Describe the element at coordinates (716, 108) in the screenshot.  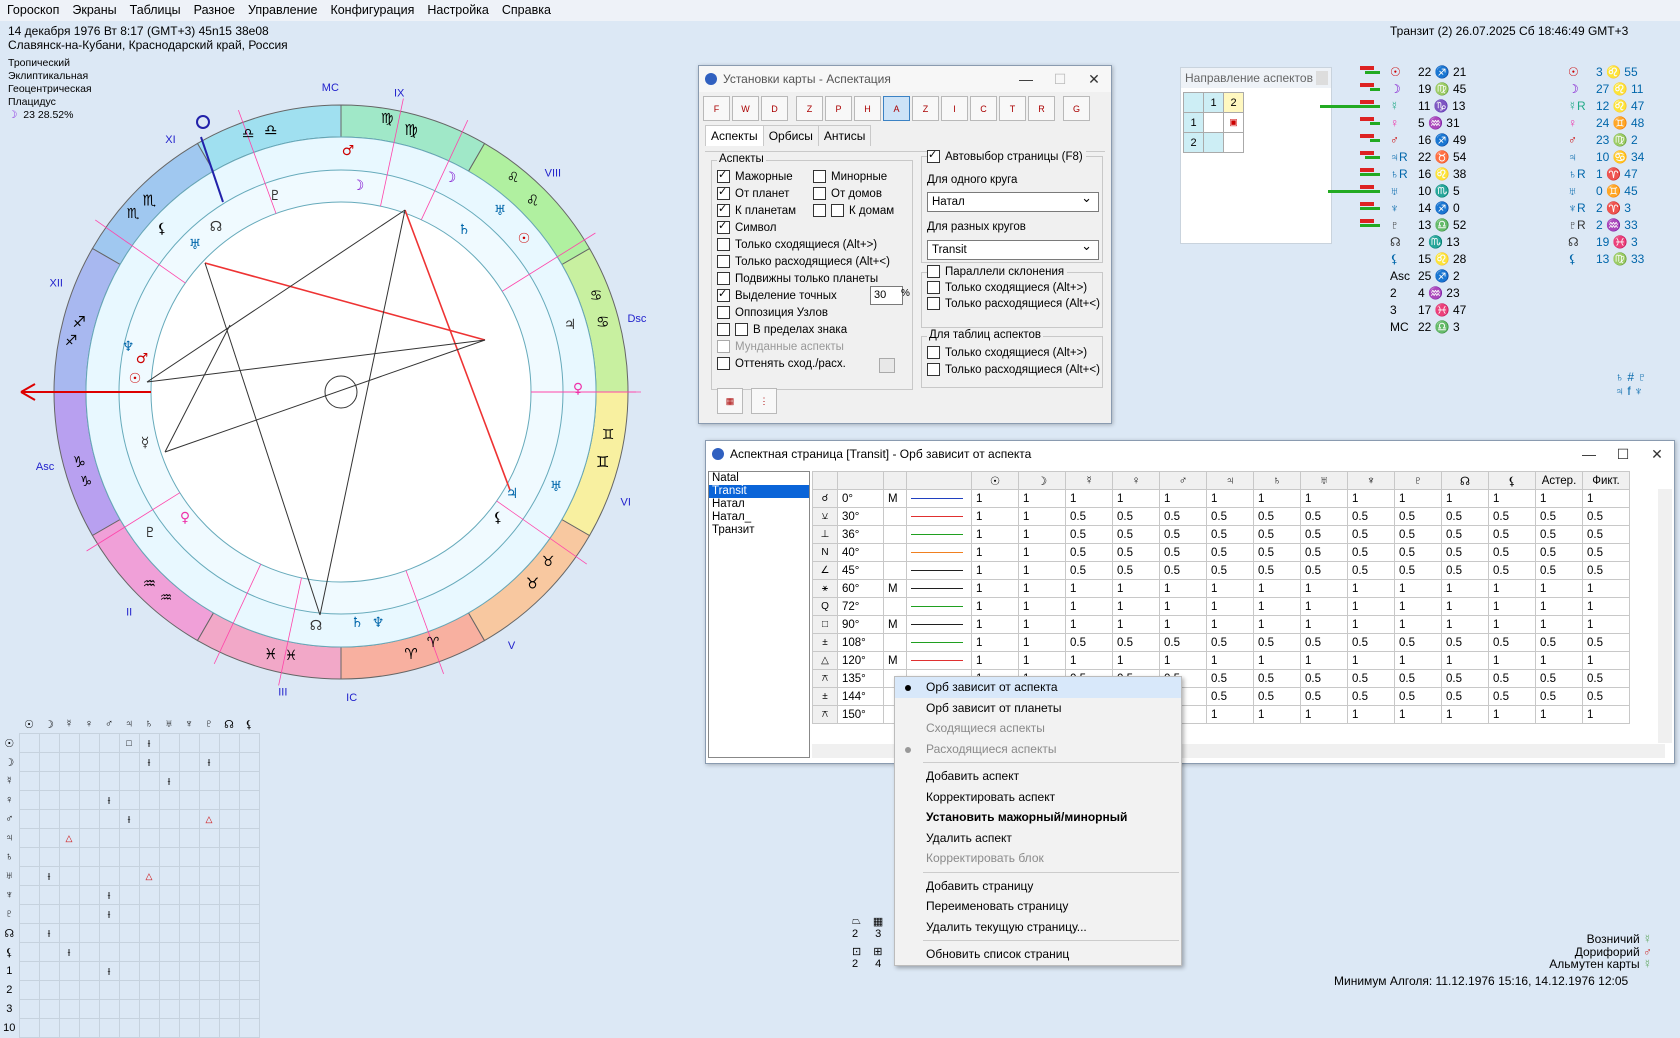
I see `tool-button-f: F` at that location.